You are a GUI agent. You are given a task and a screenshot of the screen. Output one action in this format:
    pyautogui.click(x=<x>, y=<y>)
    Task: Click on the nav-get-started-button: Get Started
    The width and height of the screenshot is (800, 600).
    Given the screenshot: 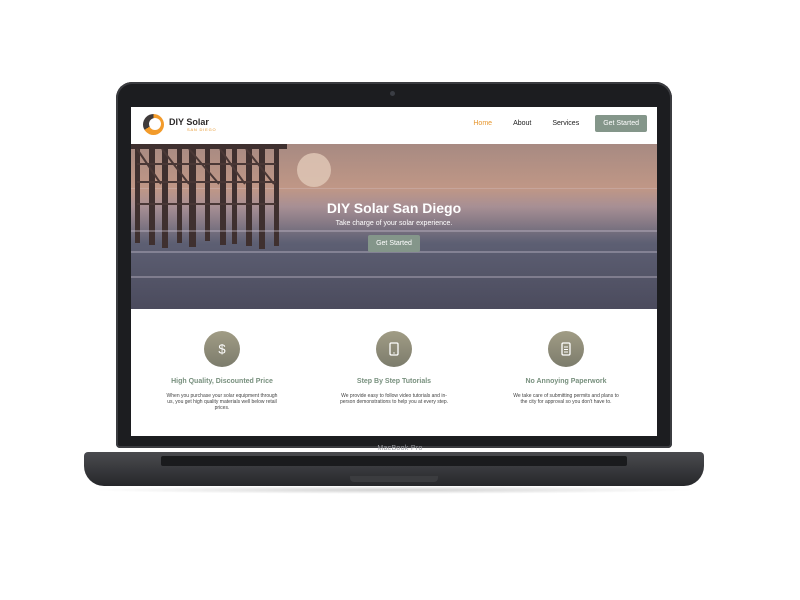 What is the action you would take?
    pyautogui.click(x=621, y=123)
    